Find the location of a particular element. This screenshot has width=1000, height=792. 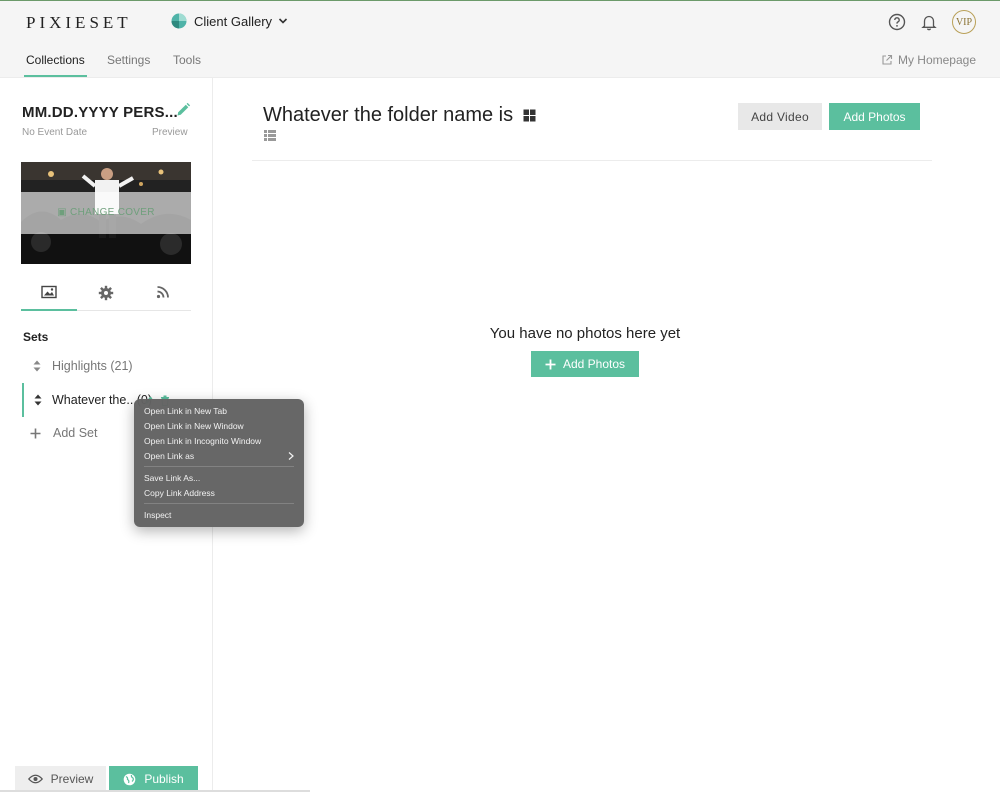

external-link-icon is located at coordinates (887, 59).